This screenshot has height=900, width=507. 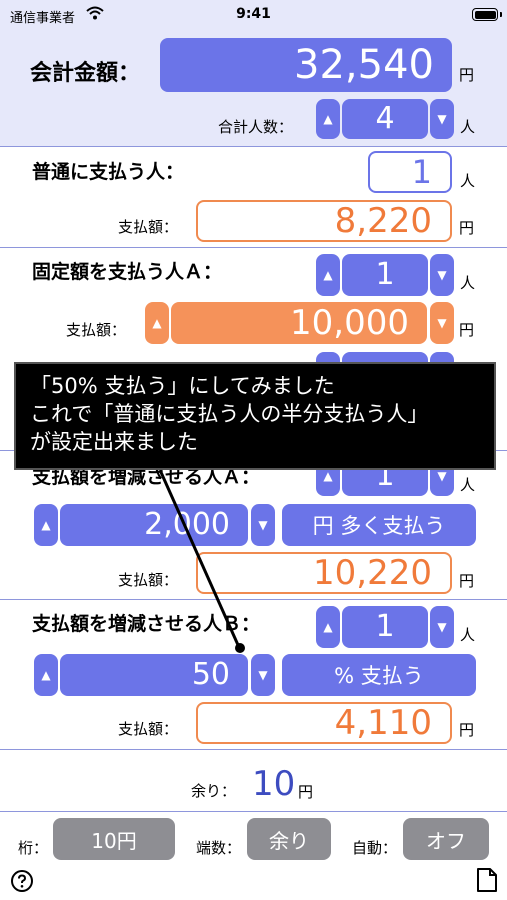 I want to click on callout-line-1: 「50% 支払う」にしてみました, so click(x=182, y=386).